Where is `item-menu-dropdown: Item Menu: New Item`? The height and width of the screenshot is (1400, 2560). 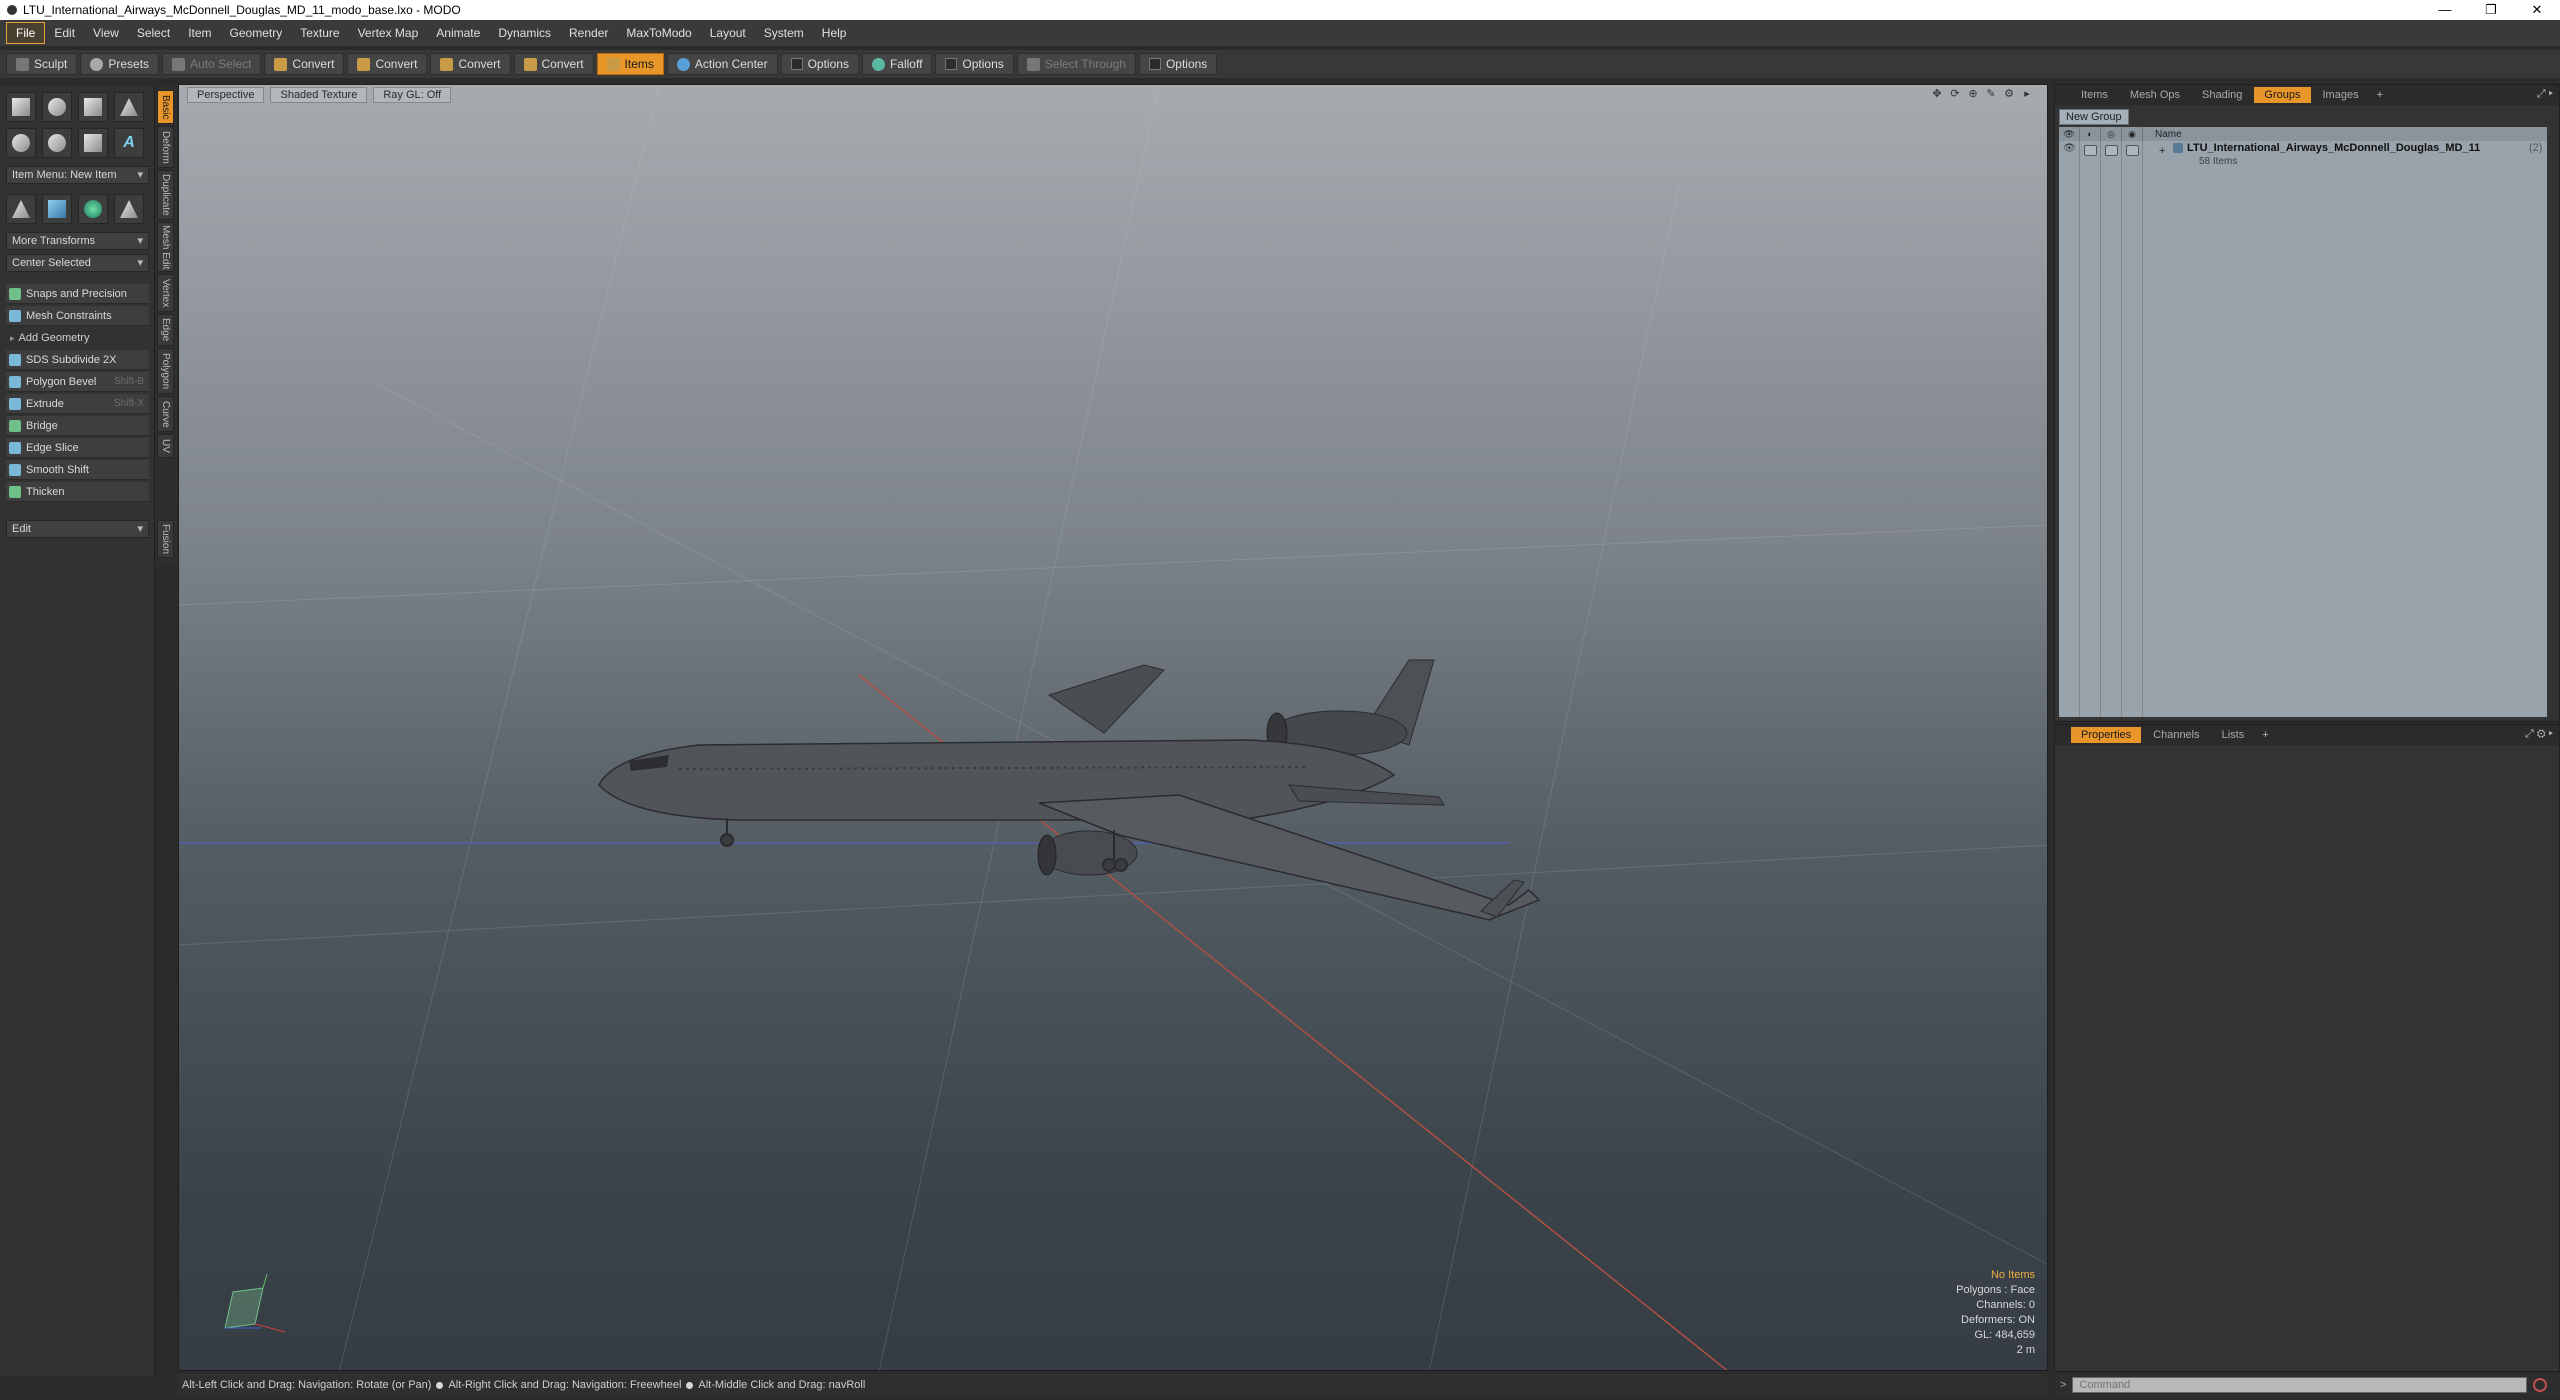
item-menu-dropdown: Item Menu: New Item is located at coordinates (77, 175).